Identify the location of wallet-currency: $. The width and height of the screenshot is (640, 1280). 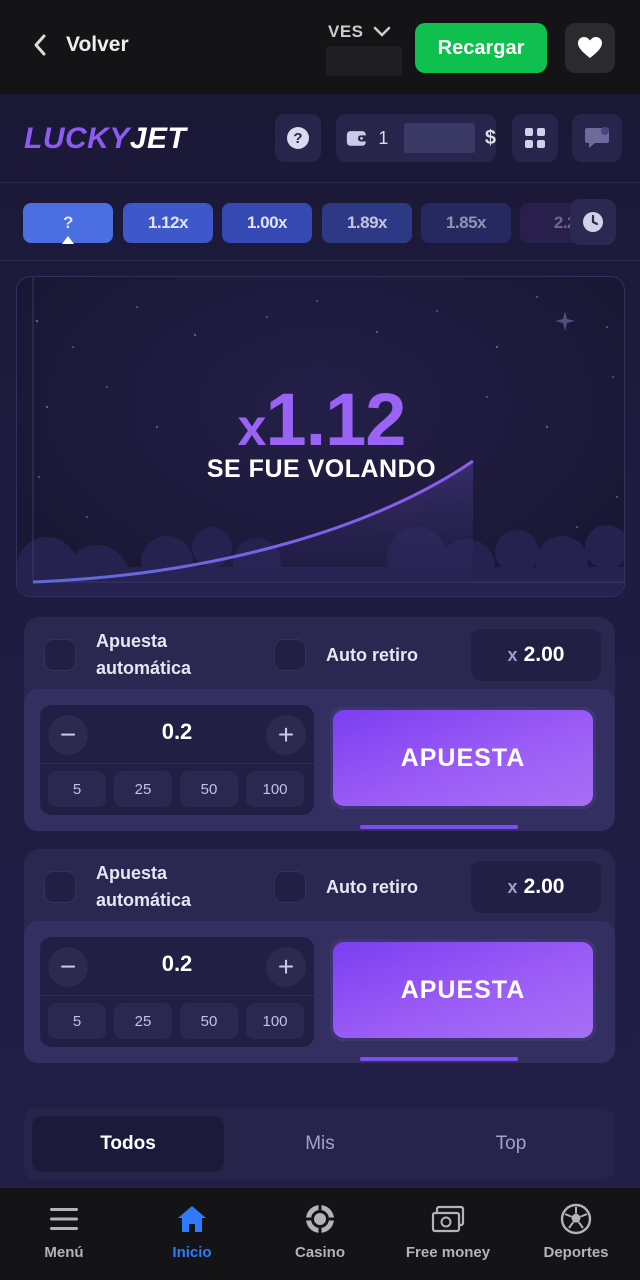
(490, 137).